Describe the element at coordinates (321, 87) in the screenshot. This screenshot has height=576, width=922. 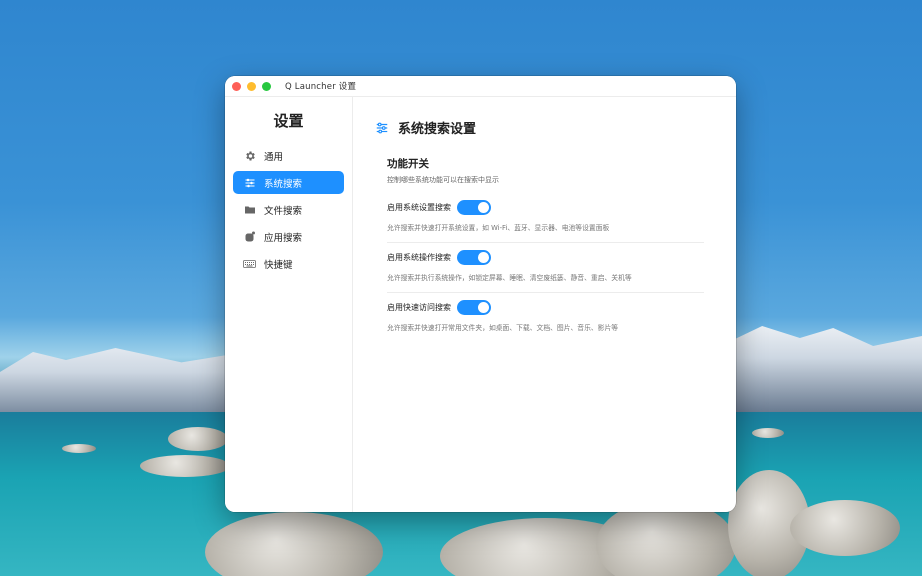
I see `window-title: Q Launcher 设置` at that location.